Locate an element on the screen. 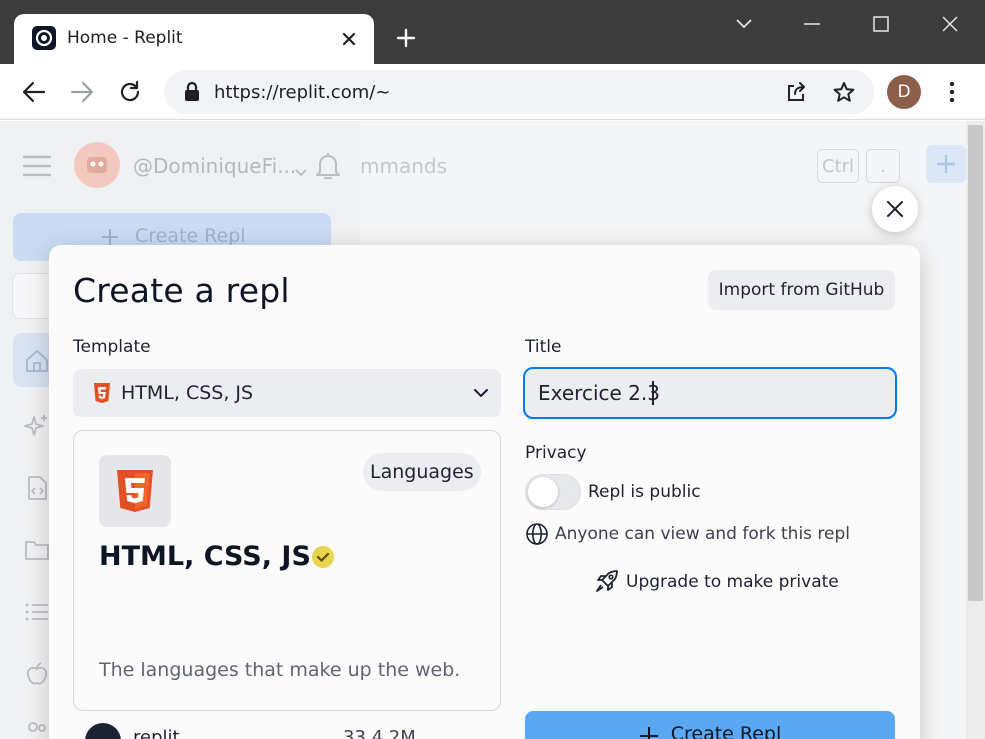 Image resolution: width=985 pixels, height=739 pixels. reload-icon is located at coordinates (130, 92).